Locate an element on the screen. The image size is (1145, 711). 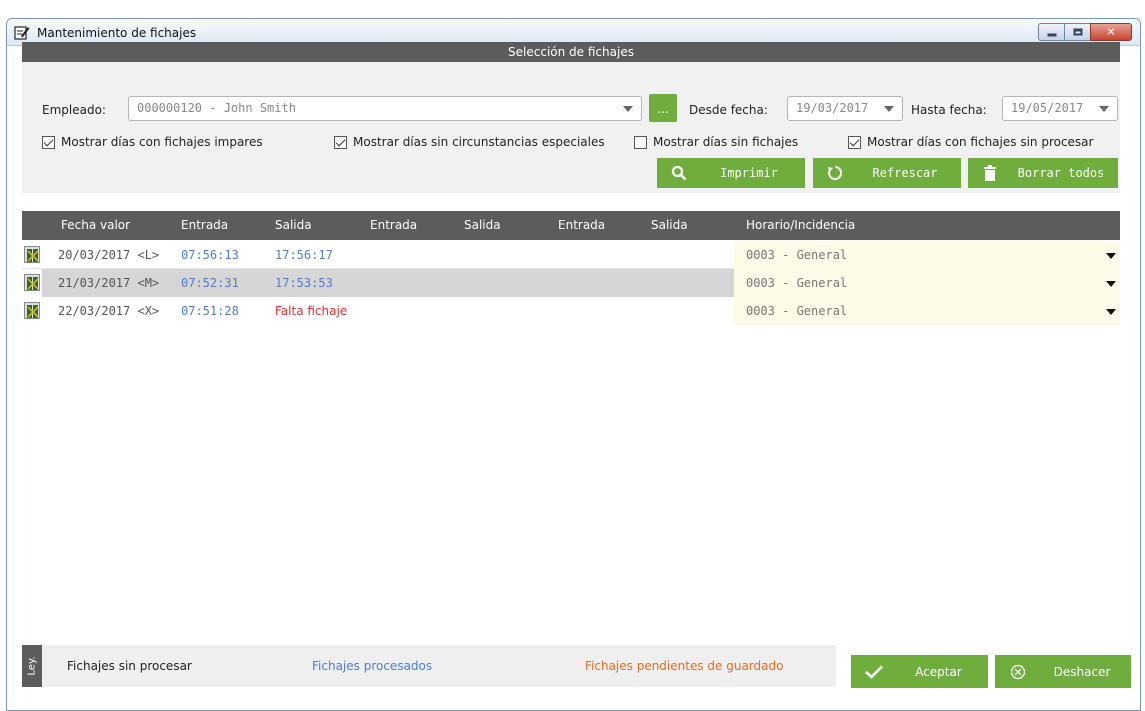
borrar-todos-button: Borrar todos is located at coordinates (1043, 173).